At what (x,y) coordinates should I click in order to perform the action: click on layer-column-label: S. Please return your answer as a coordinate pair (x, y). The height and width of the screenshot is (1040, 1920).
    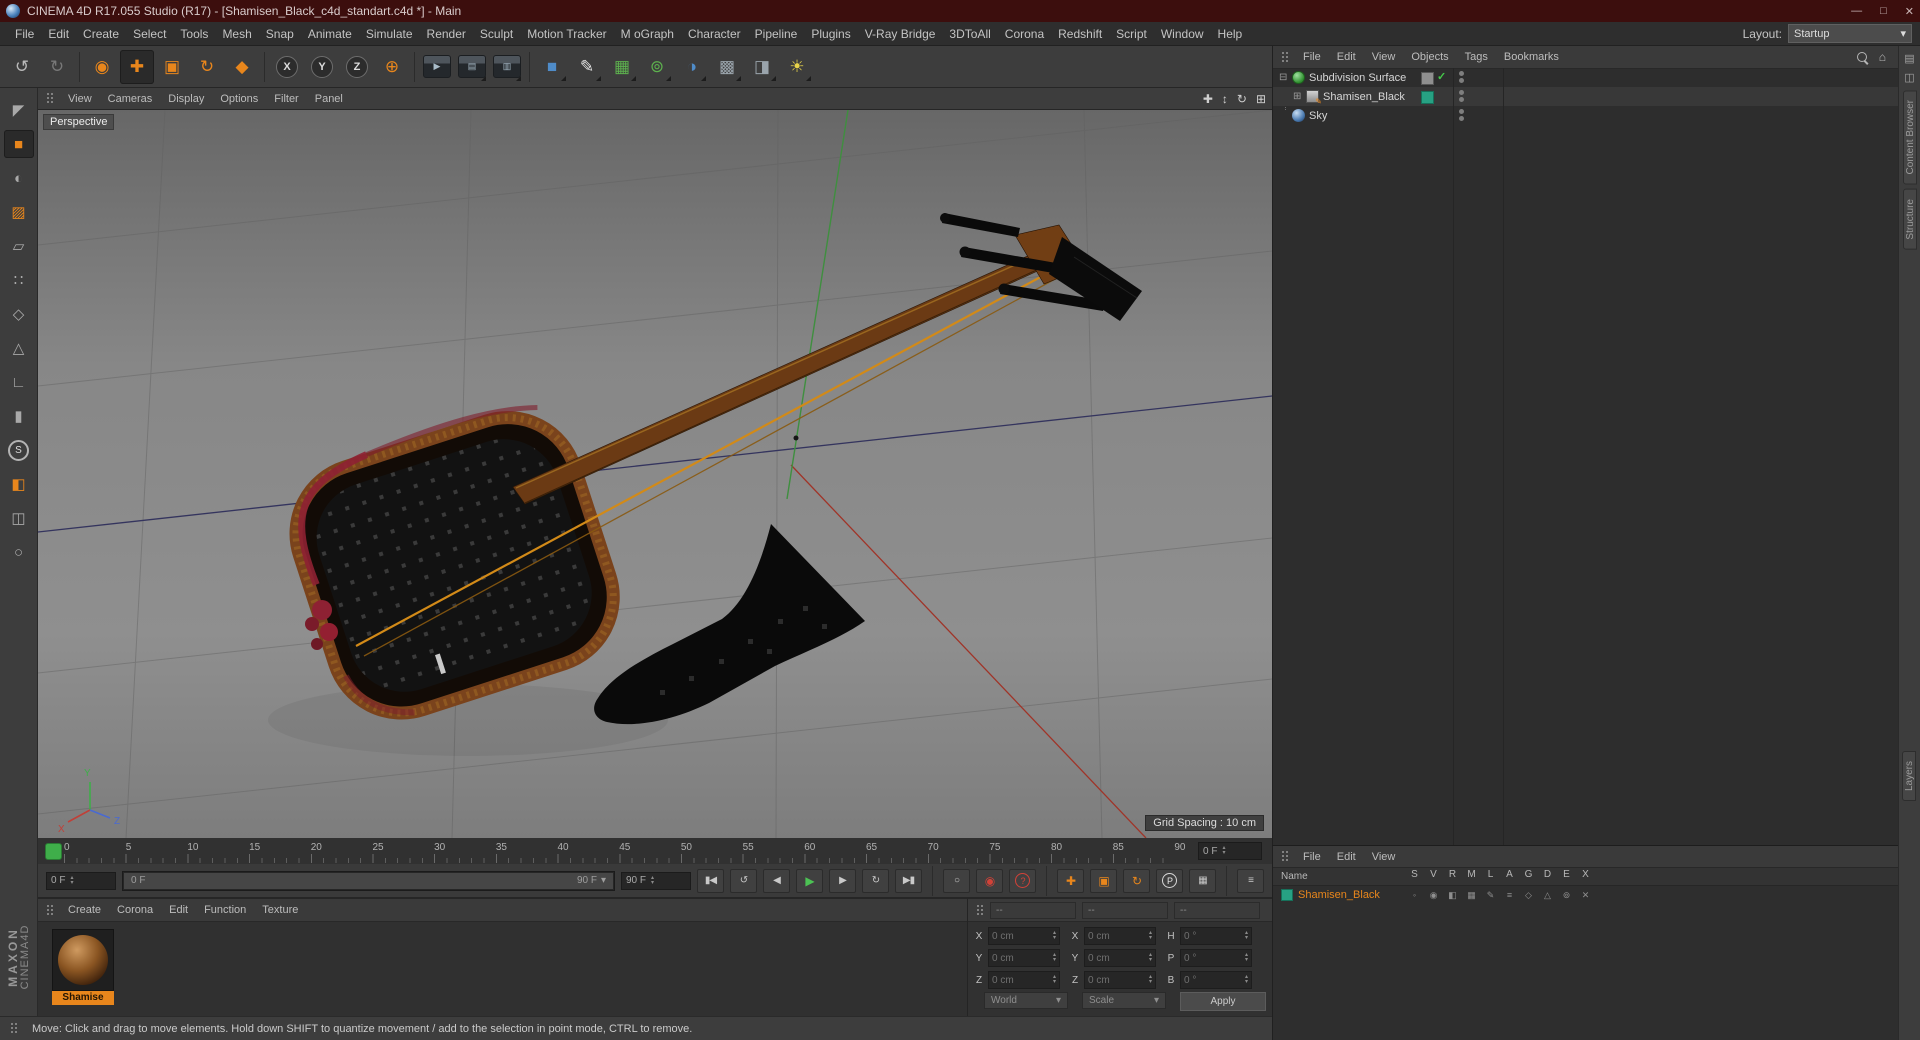
    Looking at the image, I should click on (1414, 874).